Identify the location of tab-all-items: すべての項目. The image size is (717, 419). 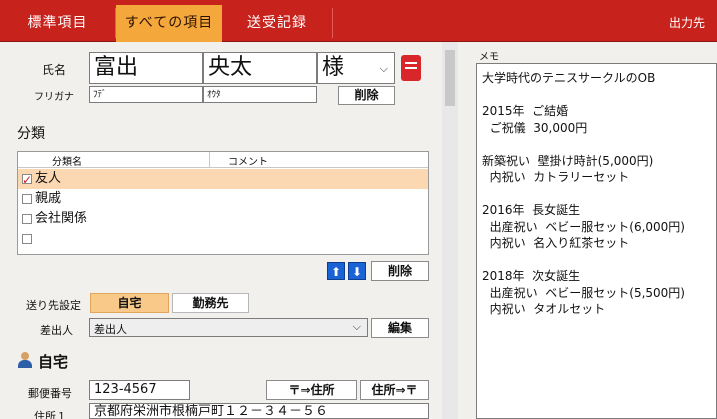
(169, 23).